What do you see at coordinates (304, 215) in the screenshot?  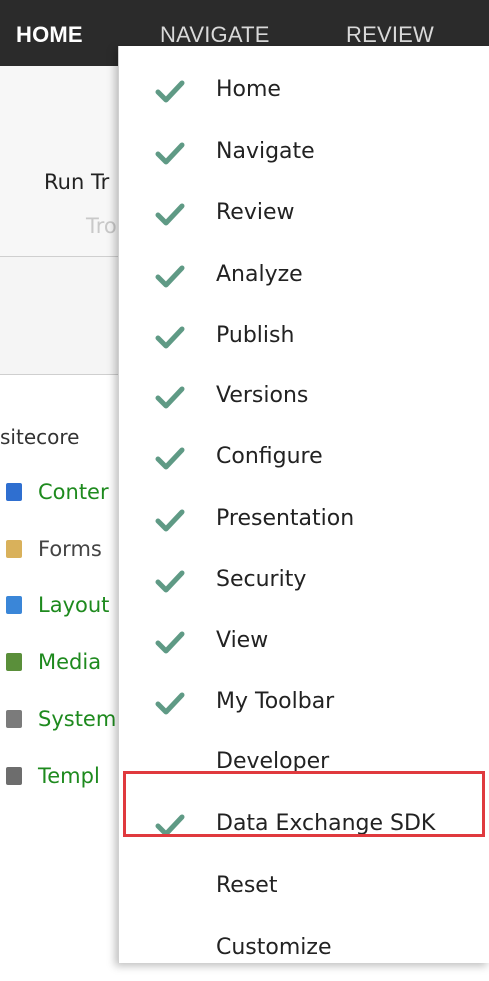 I see `menu-item-review: Review` at bounding box center [304, 215].